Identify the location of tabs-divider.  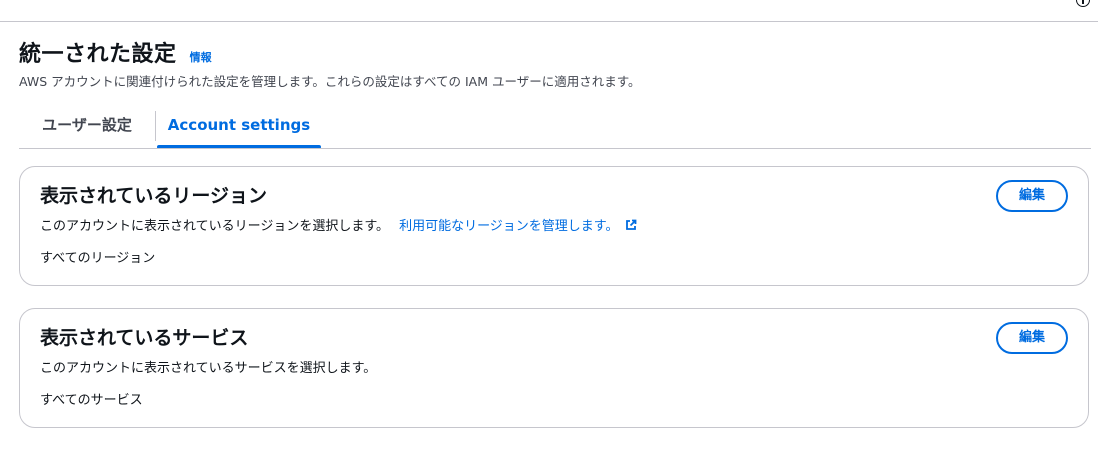
(555, 148).